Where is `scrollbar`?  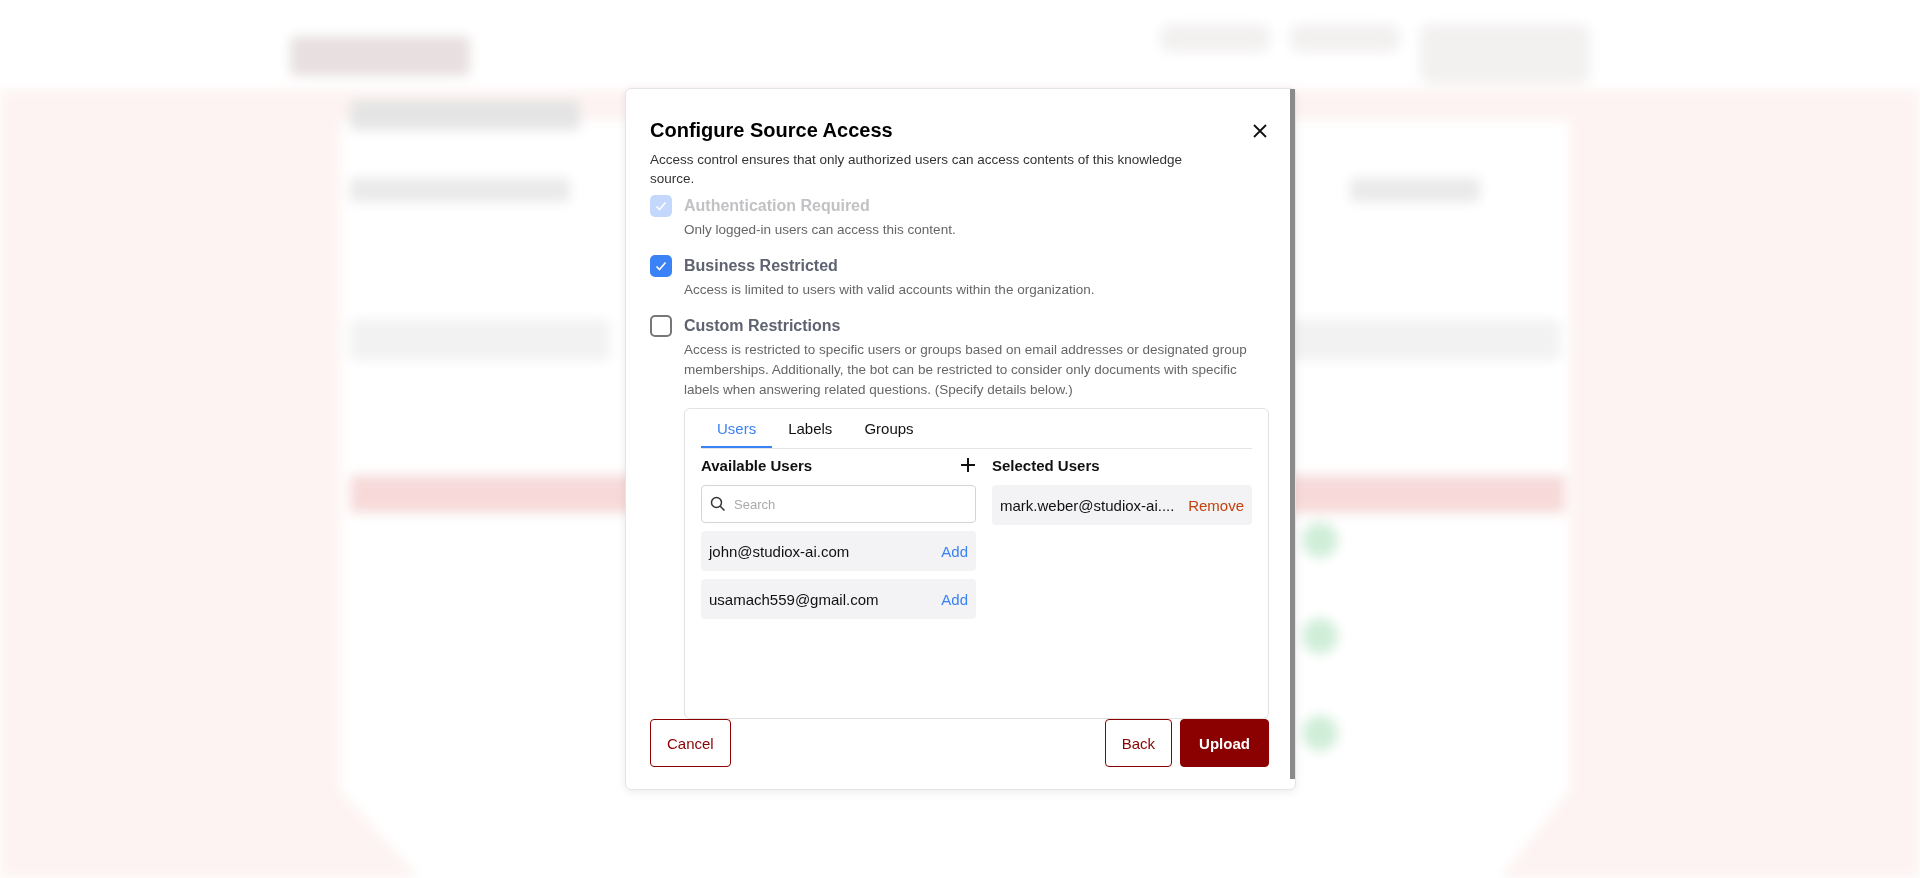 scrollbar is located at coordinates (1292, 434).